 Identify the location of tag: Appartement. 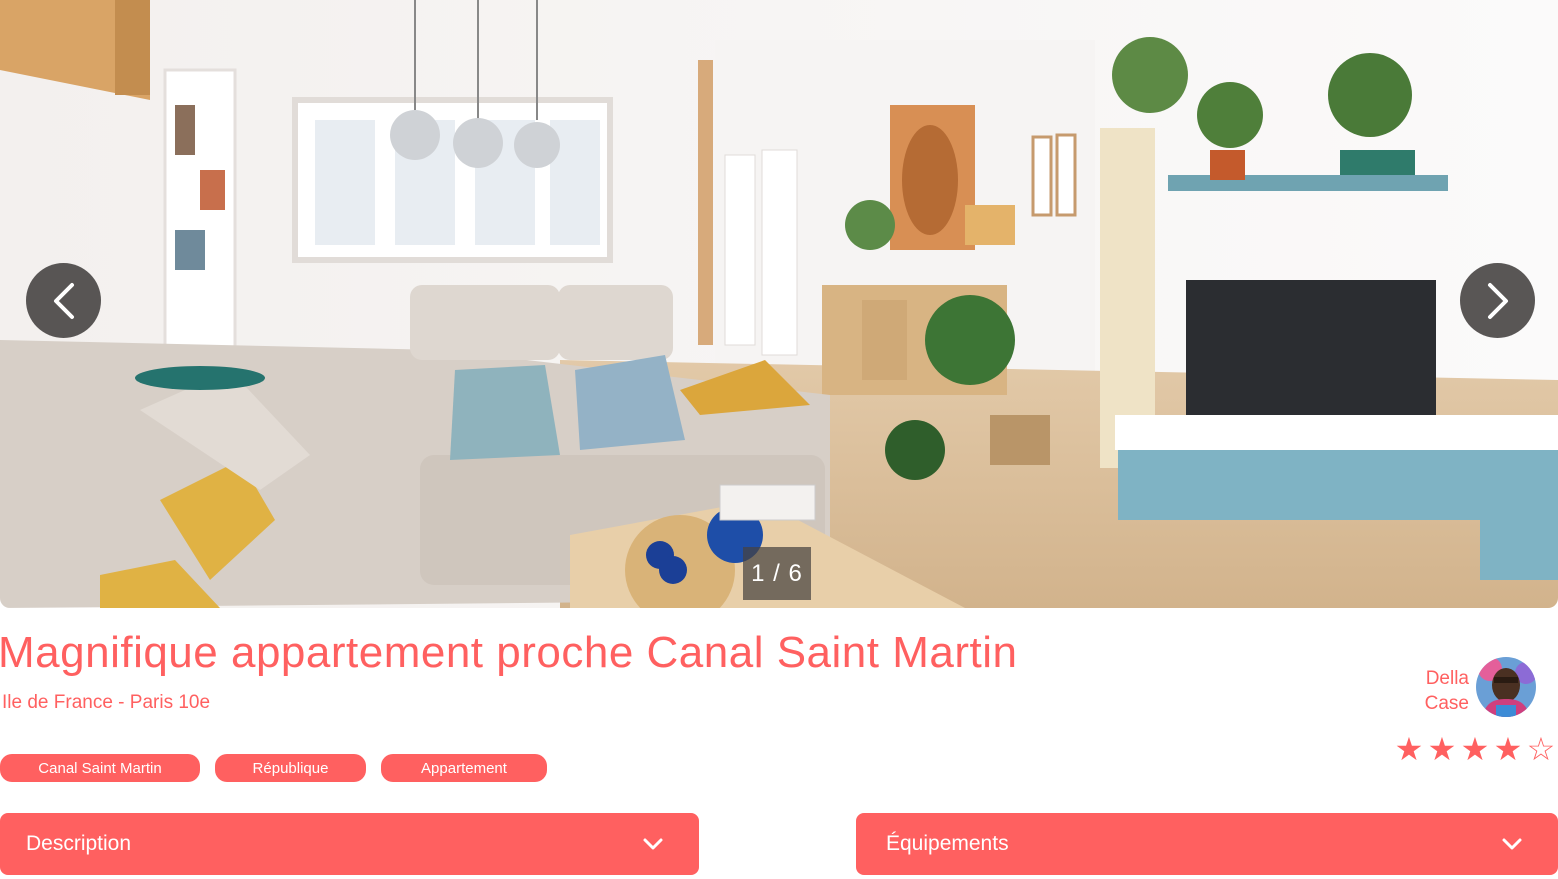
(464, 768).